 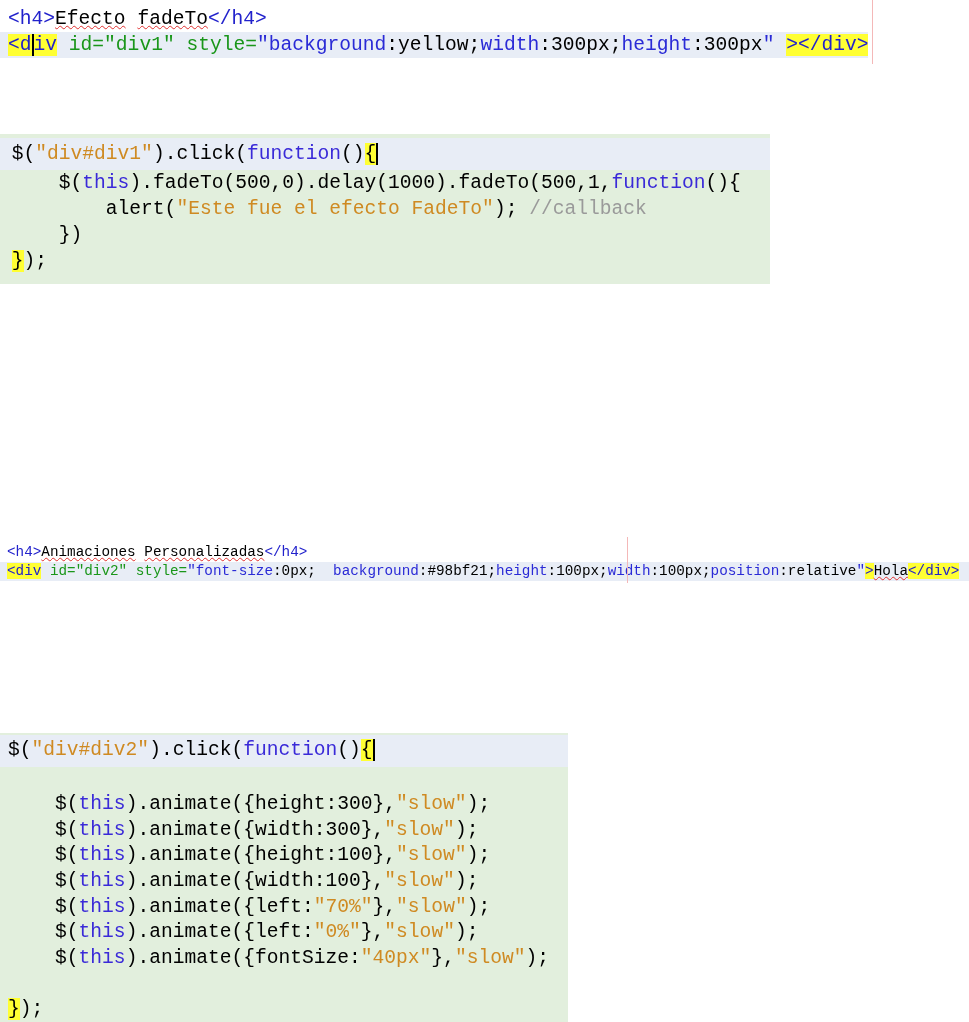 I want to click on code-line: <h4>Efecto fadeTo</h4>, so click(x=137, y=19).